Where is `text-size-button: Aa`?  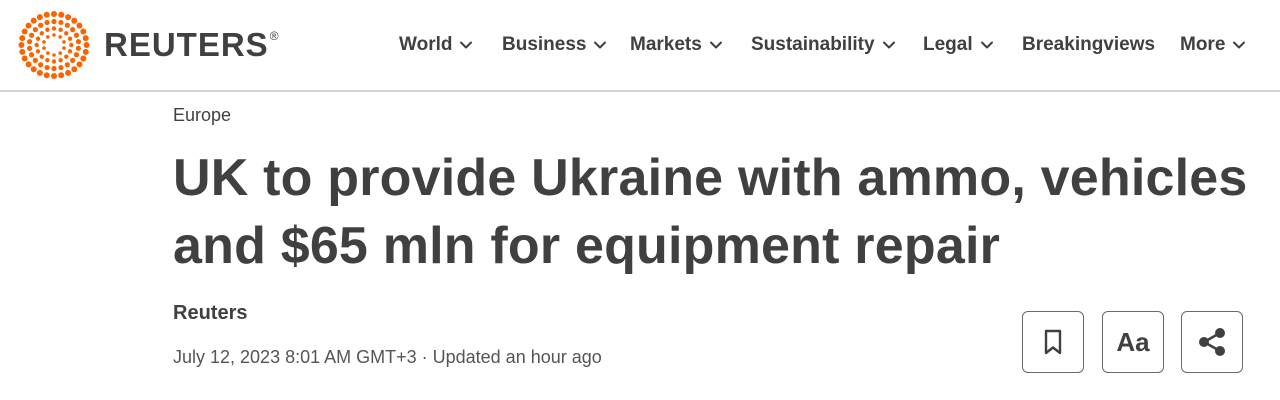 text-size-button: Aa is located at coordinates (1133, 342).